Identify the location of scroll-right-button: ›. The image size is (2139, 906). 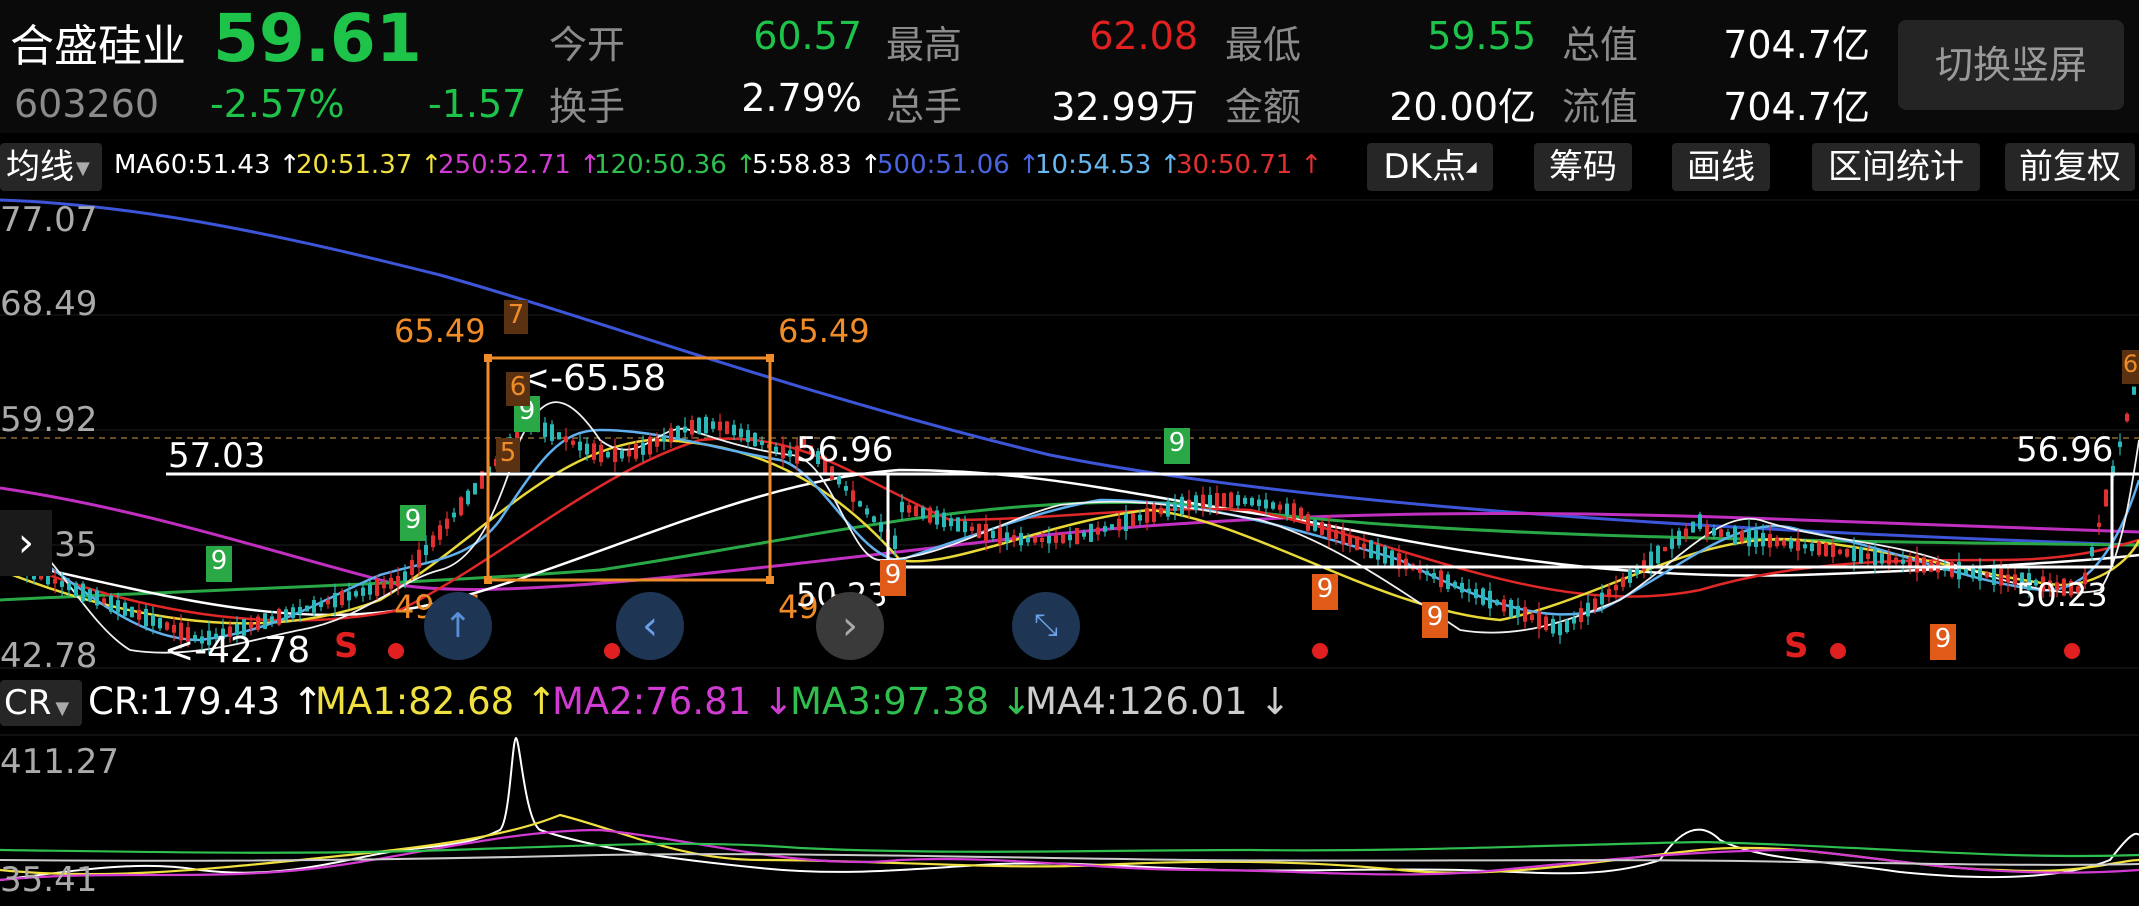
(850, 626).